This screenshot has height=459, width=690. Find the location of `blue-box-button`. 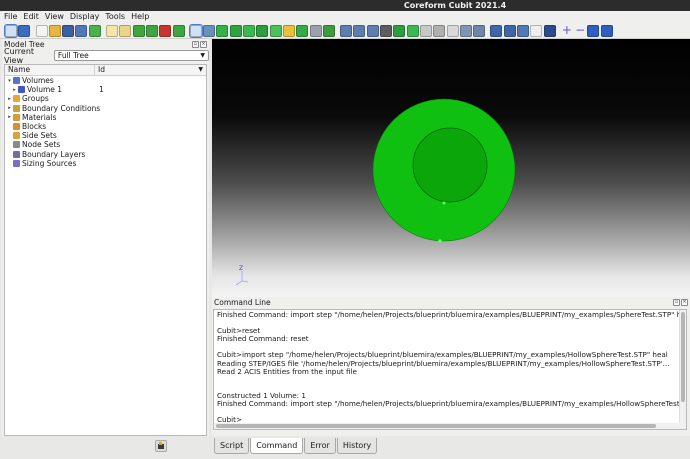

blue-box-button is located at coordinates (593, 30).